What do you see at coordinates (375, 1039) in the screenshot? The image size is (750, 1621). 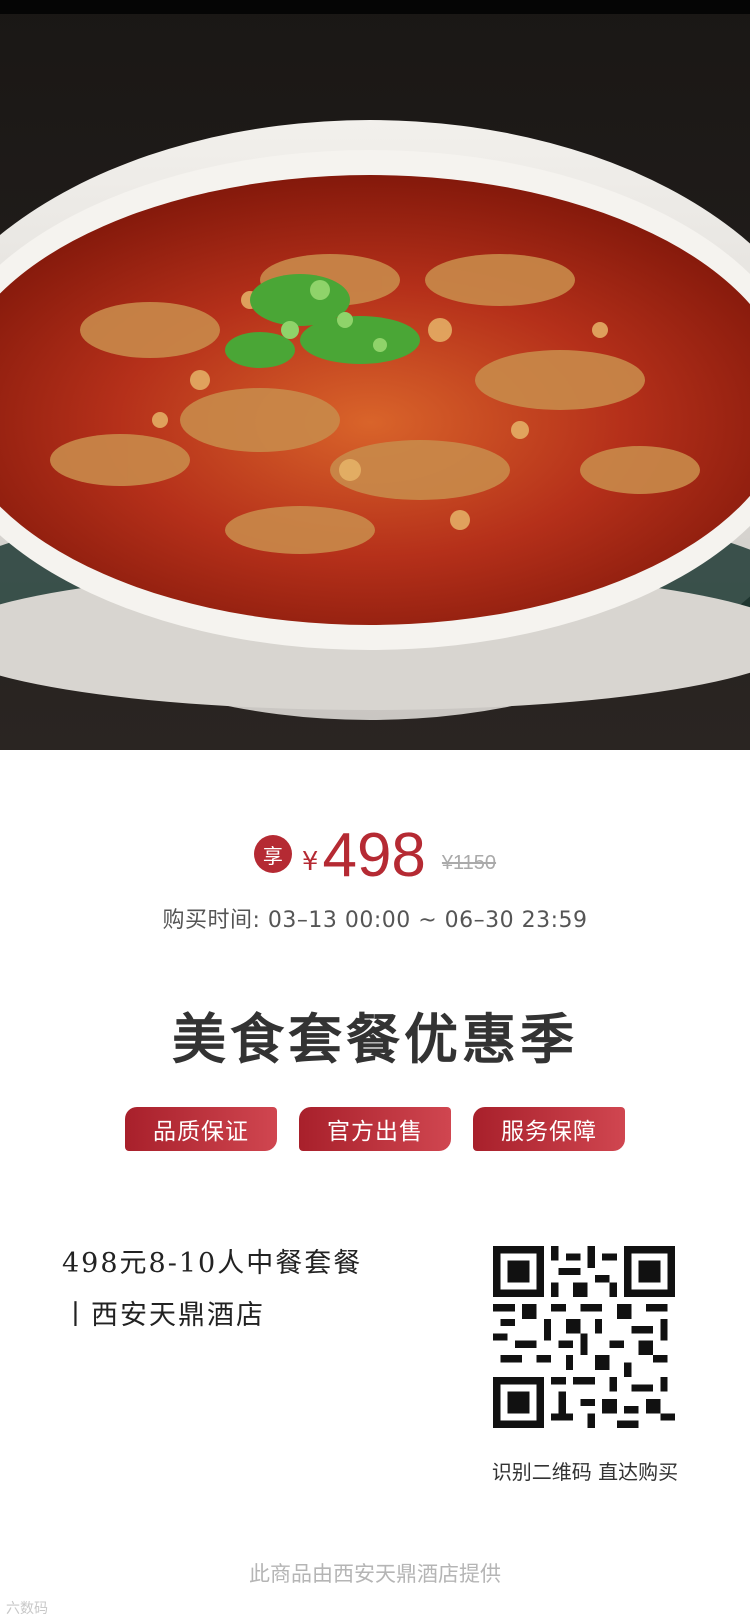 I see `page-title: 美食套餐优惠季` at bounding box center [375, 1039].